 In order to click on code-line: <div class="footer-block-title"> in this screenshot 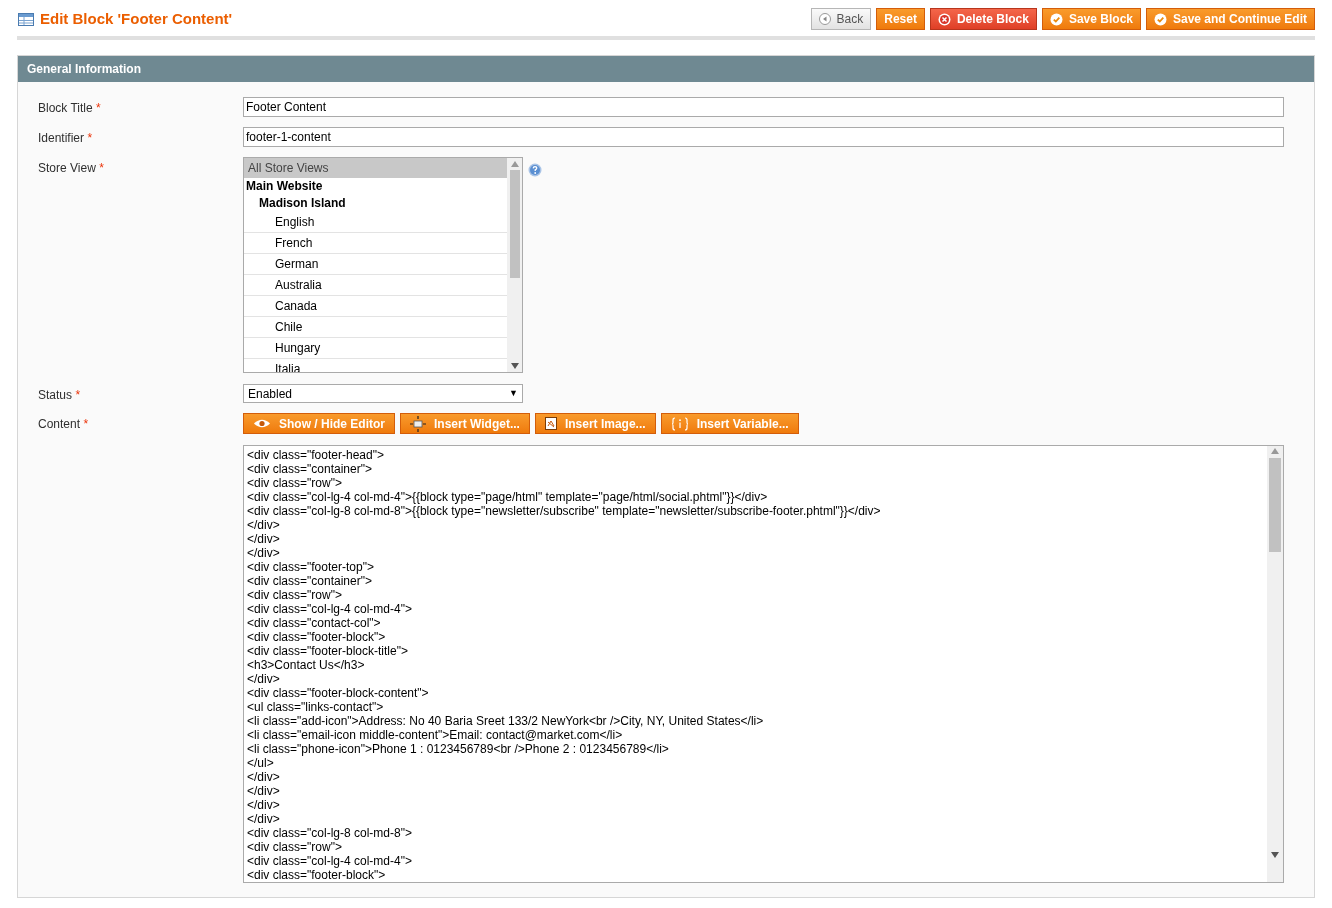, I will do `click(327, 651)`.